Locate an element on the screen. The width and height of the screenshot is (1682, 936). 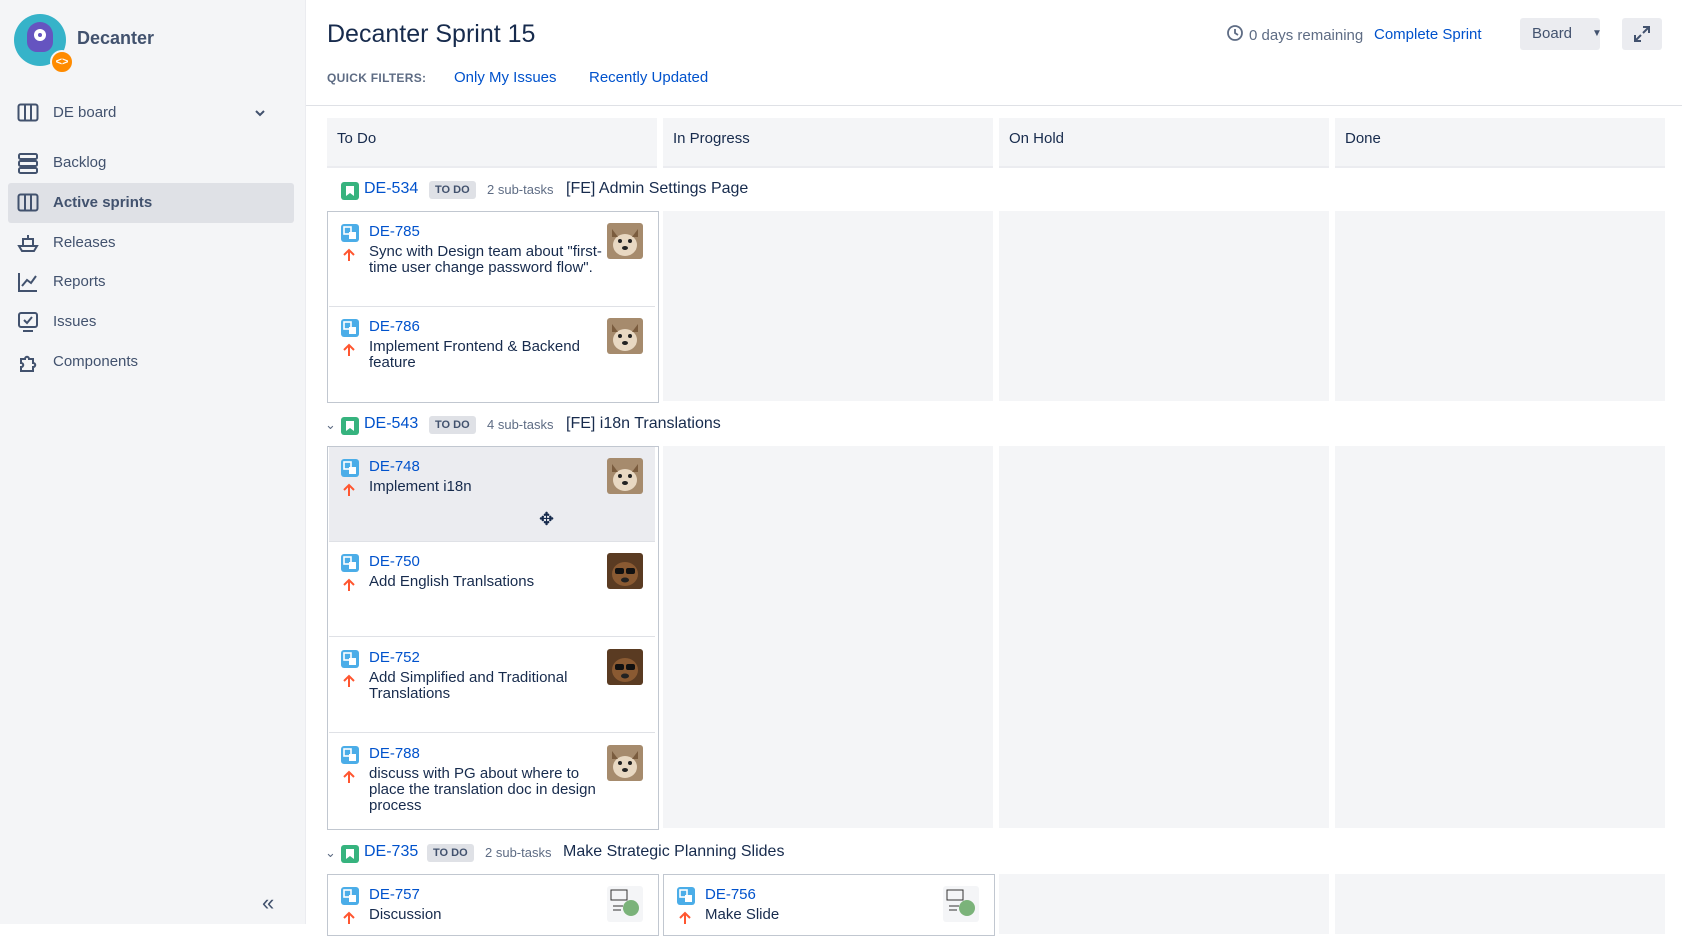
filter-recently-updated: Recently Updated is located at coordinates (648, 77).